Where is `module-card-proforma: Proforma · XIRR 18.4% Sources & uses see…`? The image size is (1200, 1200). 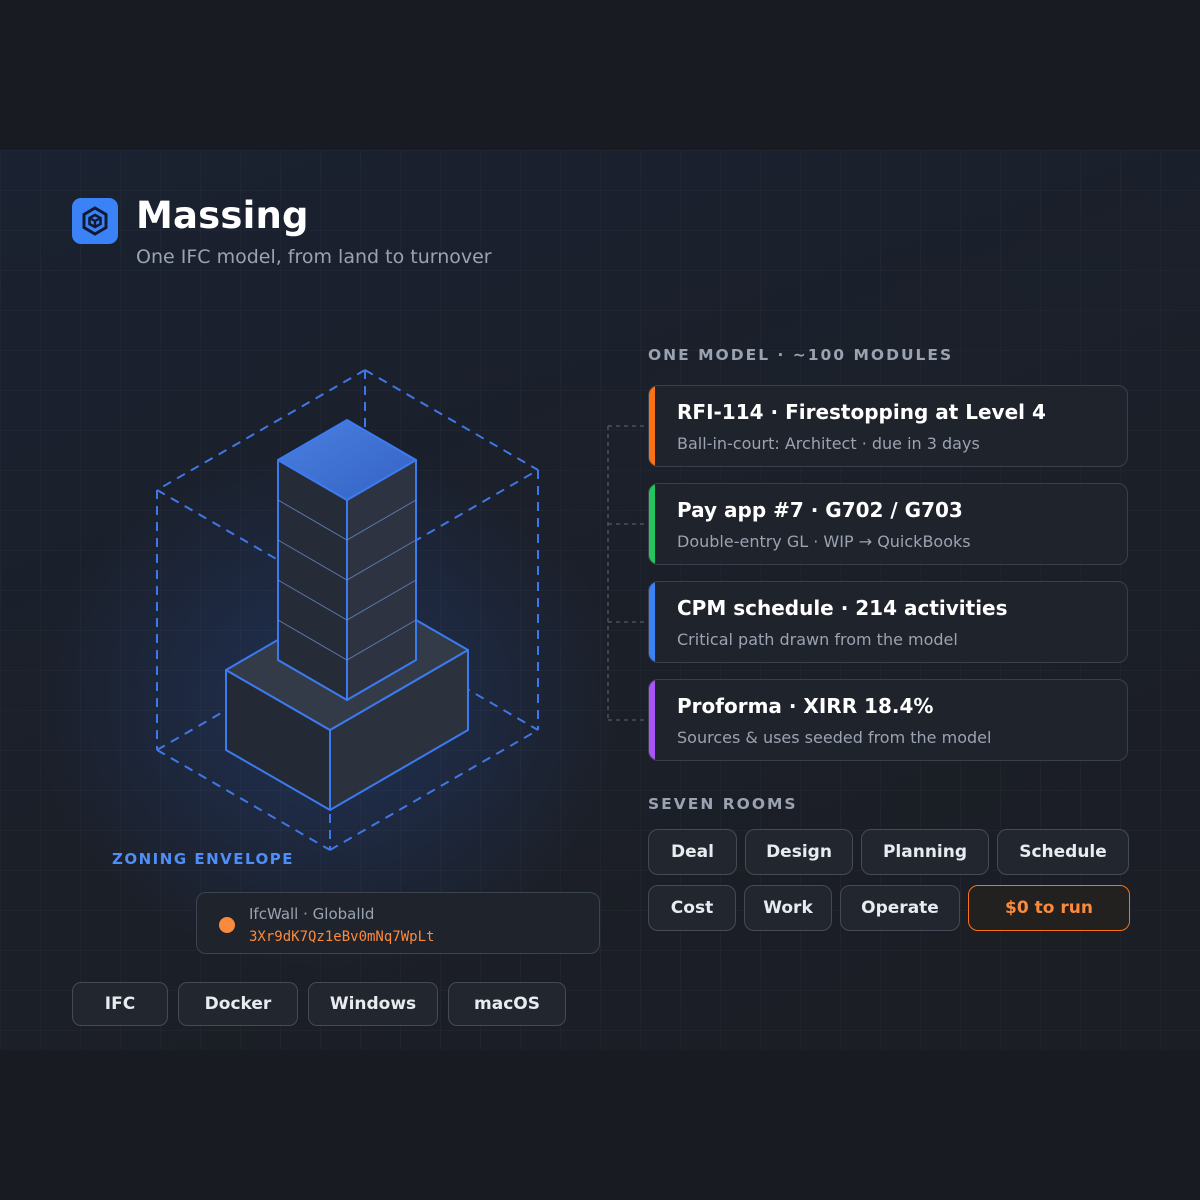
module-card-proforma: Proforma · XIRR 18.4% Sources & uses see… is located at coordinates (888, 720).